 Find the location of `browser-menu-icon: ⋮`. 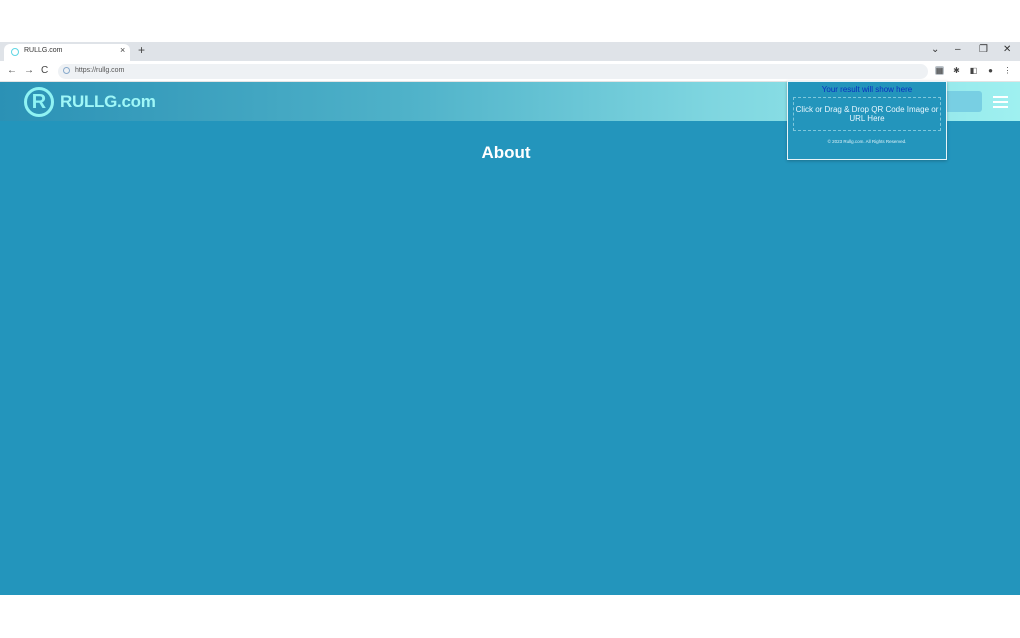

browser-menu-icon: ⋮ is located at coordinates (1007, 70).